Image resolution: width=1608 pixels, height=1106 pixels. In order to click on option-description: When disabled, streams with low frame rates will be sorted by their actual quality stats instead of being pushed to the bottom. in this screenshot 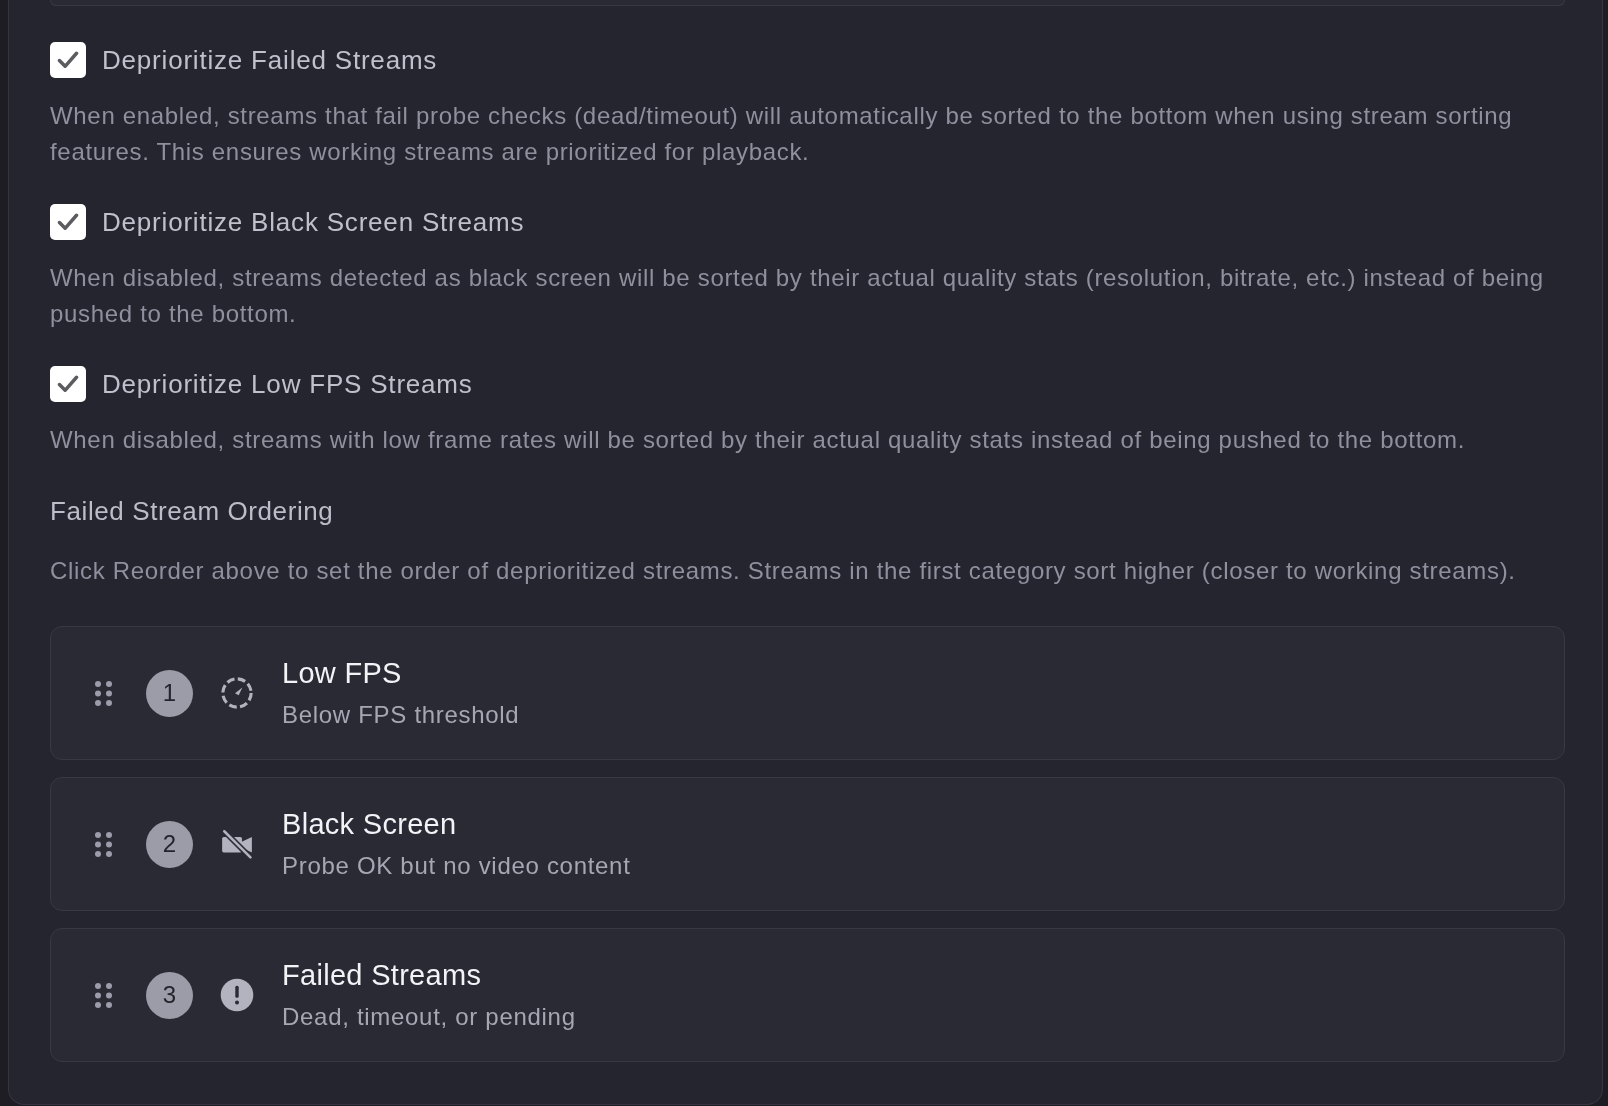, I will do `click(758, 440)`.